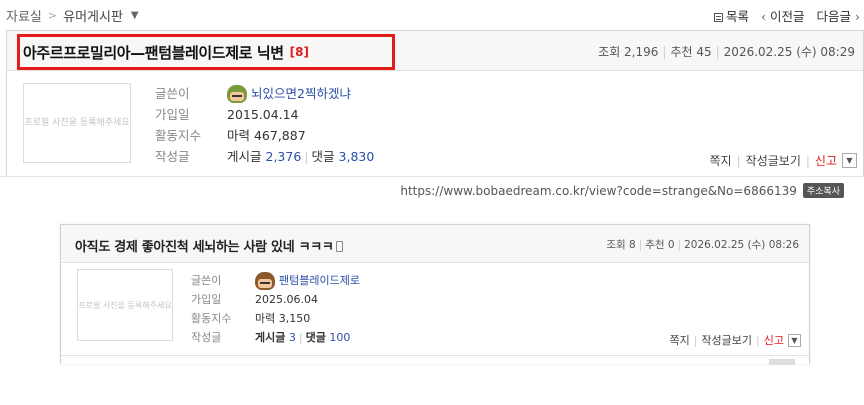 This screenshot has width=864, height=405. Describe the element at coordinates (432, 176) in the screenshot. I see `section-divider` at that location.